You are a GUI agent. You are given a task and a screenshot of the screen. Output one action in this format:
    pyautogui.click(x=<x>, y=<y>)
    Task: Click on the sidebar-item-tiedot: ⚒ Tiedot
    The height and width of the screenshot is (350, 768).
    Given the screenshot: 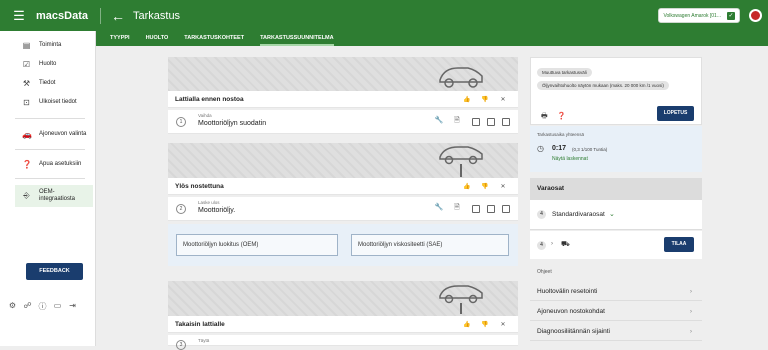 What is the action you would take?
    pyautogui.click(x=47, y=83)
    